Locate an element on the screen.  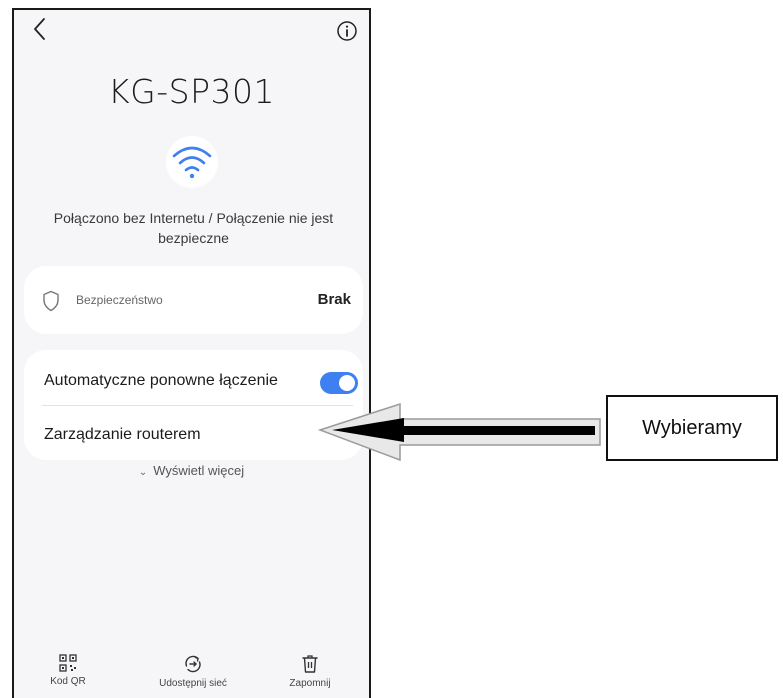
show-more-button: ⌄ Wyświetl więcej is located at coordinates (191, 470).